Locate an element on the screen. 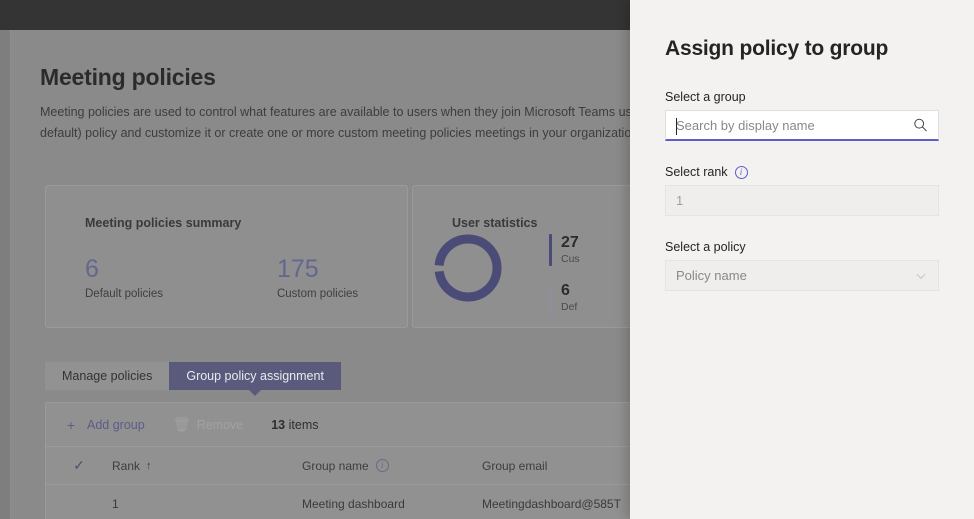 The image size is (974, 519). legend-label-default: Def is located at coordinates (569, 307).